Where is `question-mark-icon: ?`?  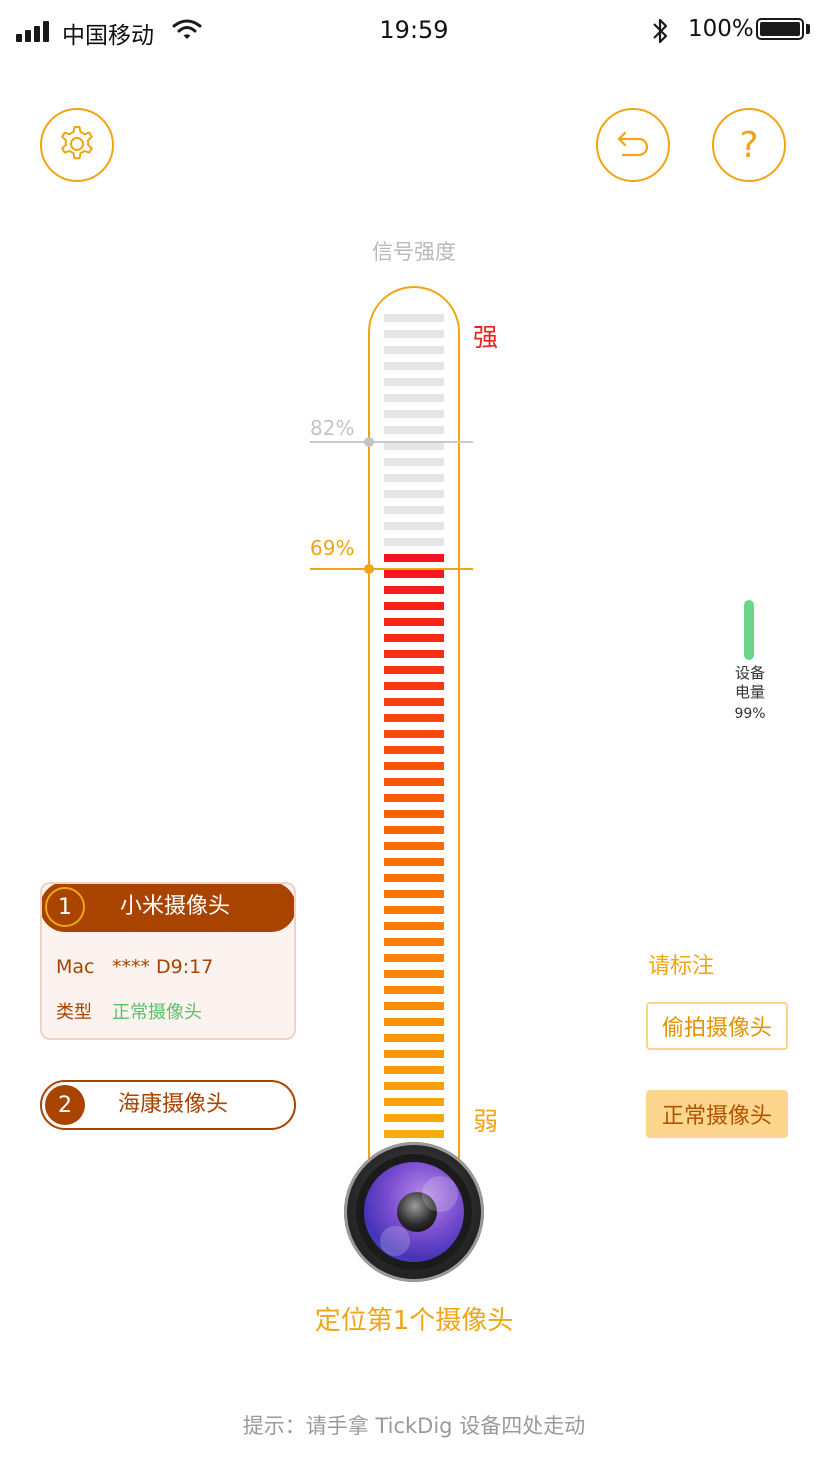 question-mark-icon: ? is located at coordinates (749, 145).